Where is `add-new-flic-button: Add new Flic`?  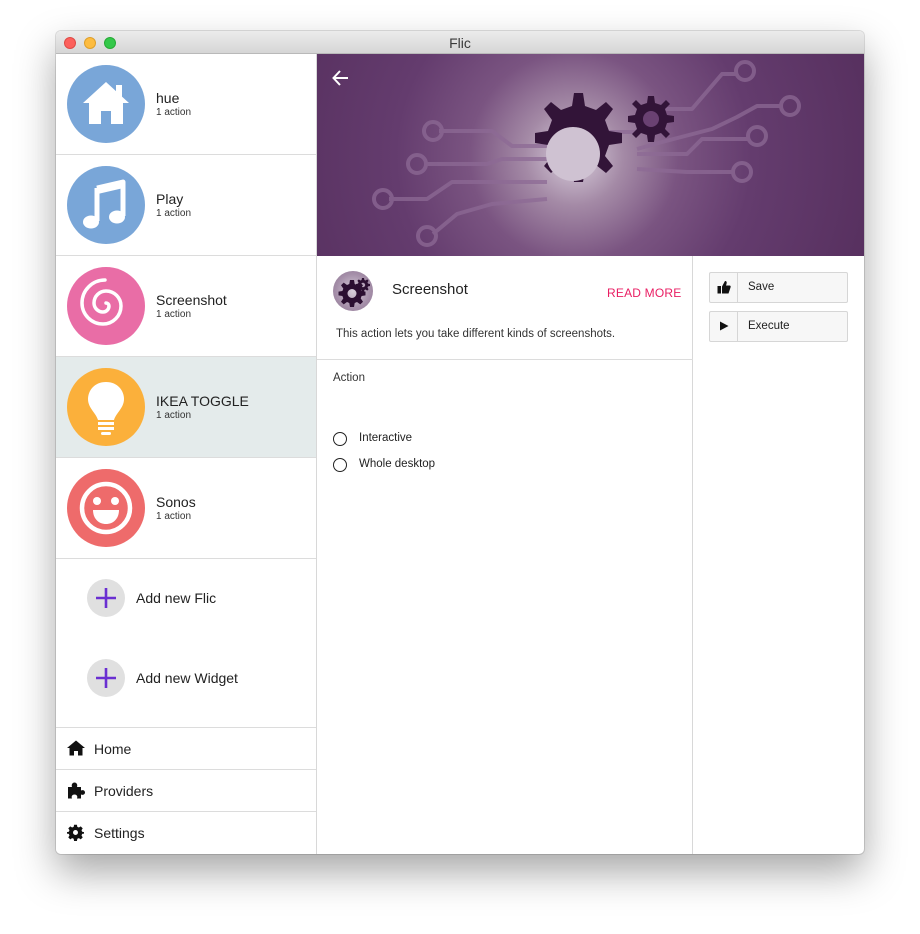 add-new-flic-button: Add new Flic is located at coordinates (186, 599).